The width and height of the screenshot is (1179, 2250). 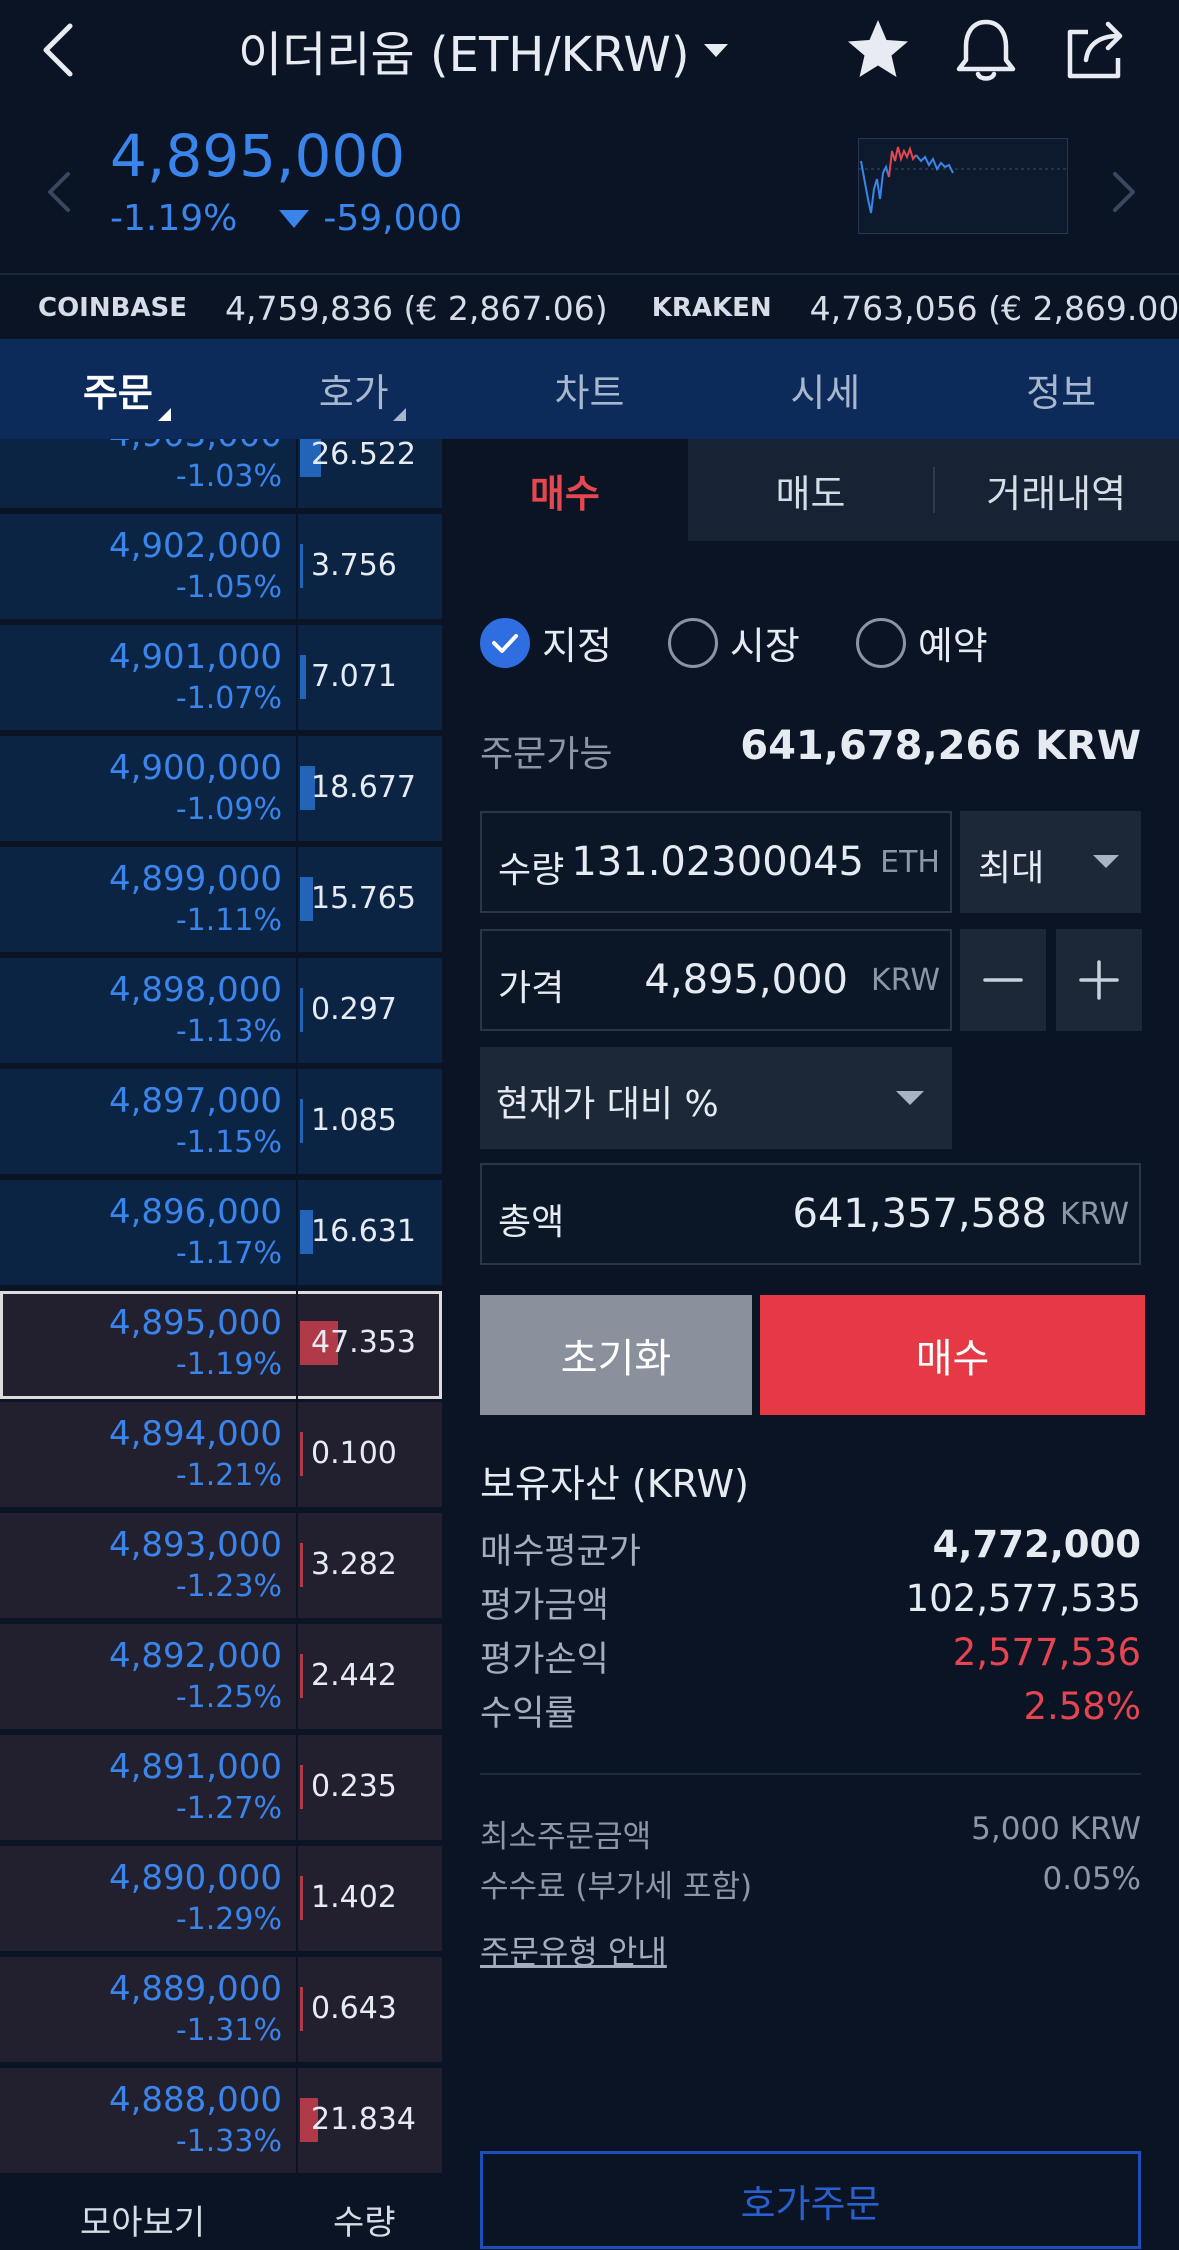 I want to click on orderbook-row: 4,899,000 -1.11% 15.765, so click(x=221, y=901).